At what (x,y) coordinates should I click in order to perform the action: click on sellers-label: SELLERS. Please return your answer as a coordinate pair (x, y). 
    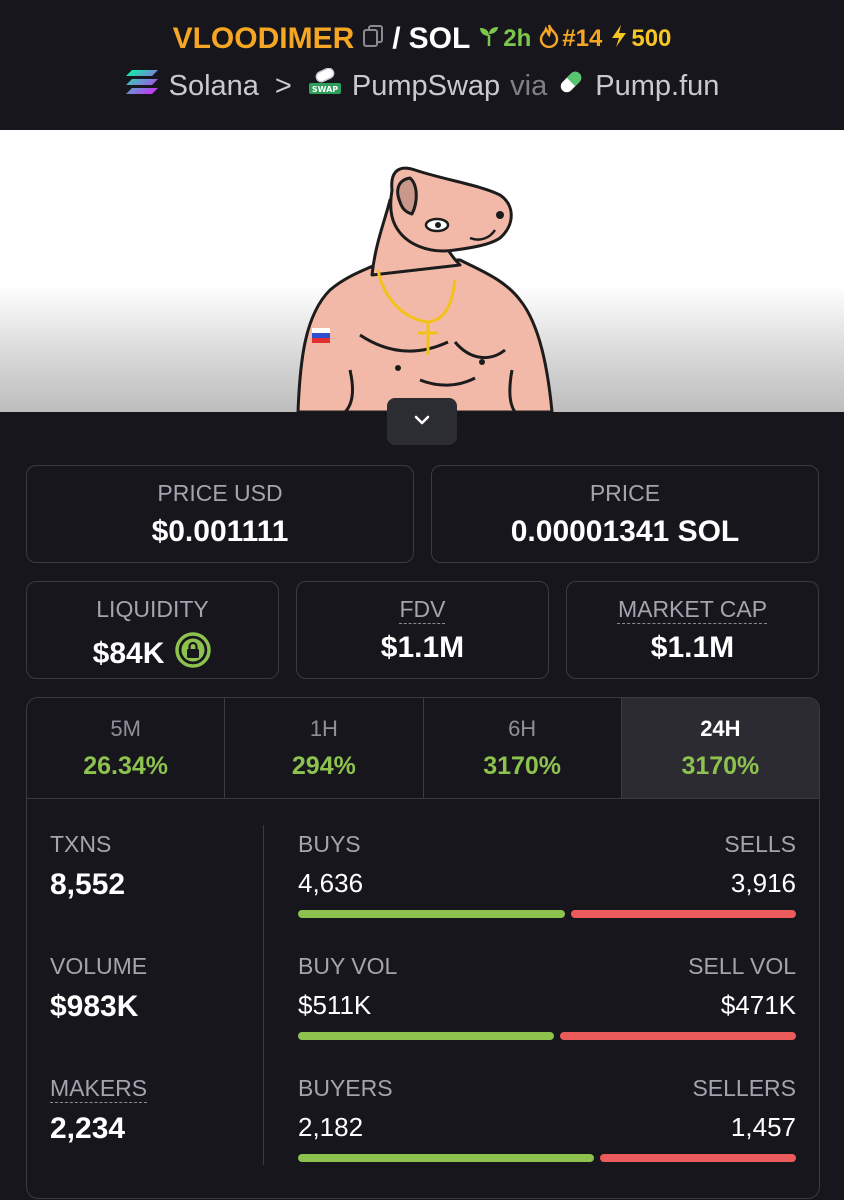
    Looking at the image, I should click on (744, 1088).